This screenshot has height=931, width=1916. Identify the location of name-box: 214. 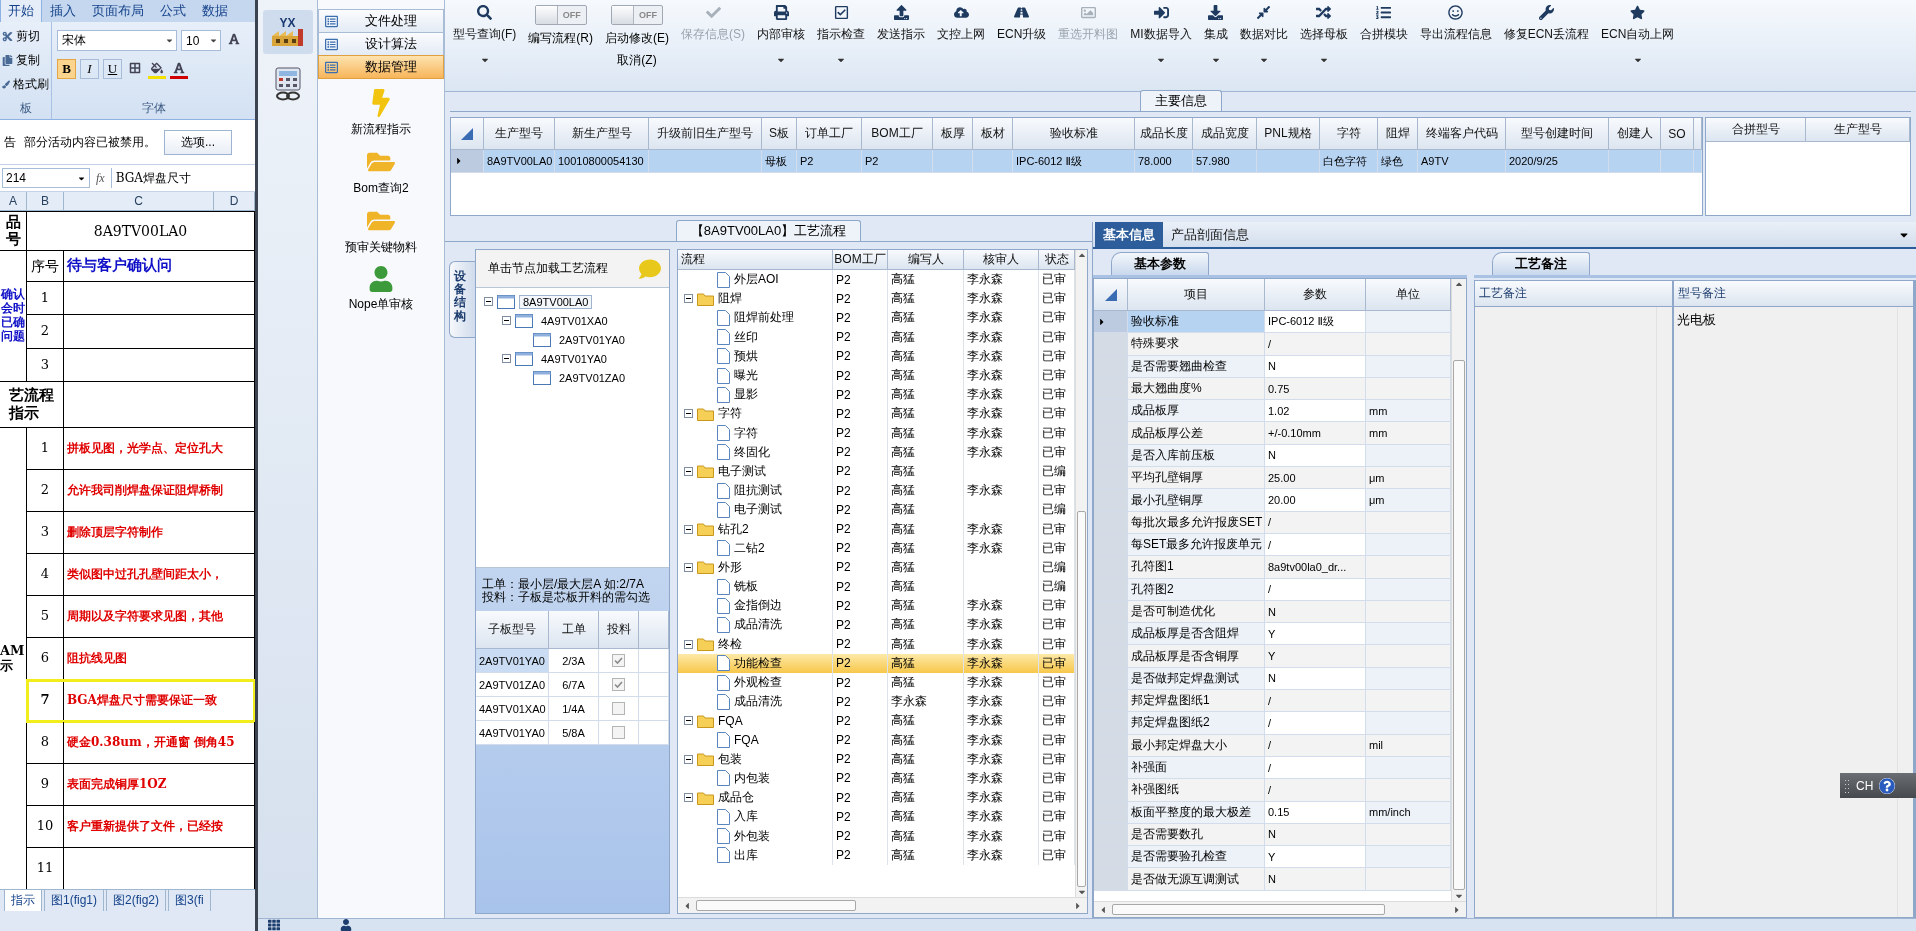
(46, 178).